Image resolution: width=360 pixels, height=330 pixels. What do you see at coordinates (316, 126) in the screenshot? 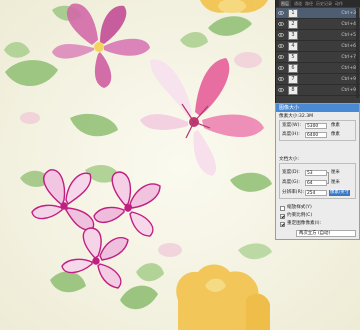
I see `pixel-width-field: 5300` at bounding box center [316, 126].